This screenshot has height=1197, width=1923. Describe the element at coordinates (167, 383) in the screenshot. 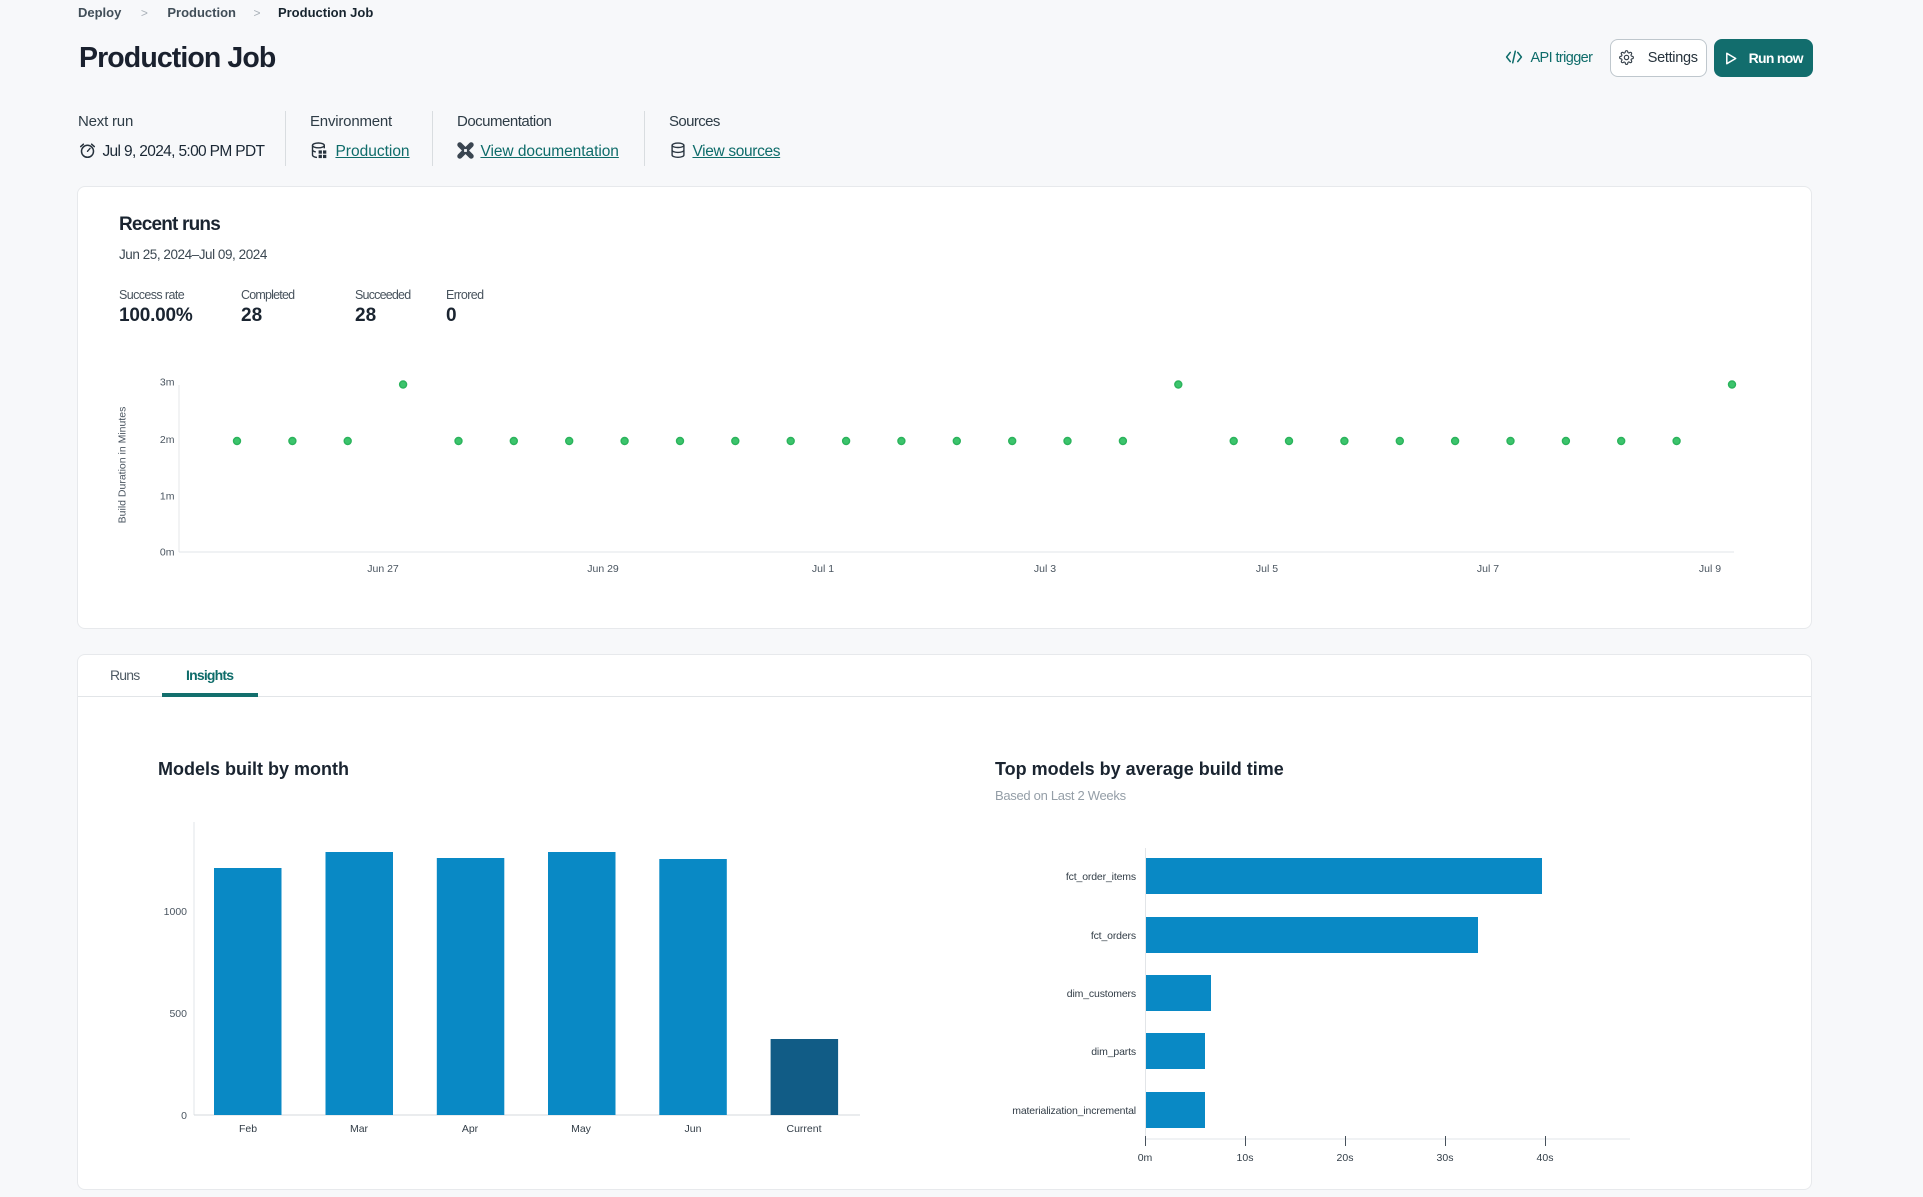

I see `svg-text: 3m` at that location.